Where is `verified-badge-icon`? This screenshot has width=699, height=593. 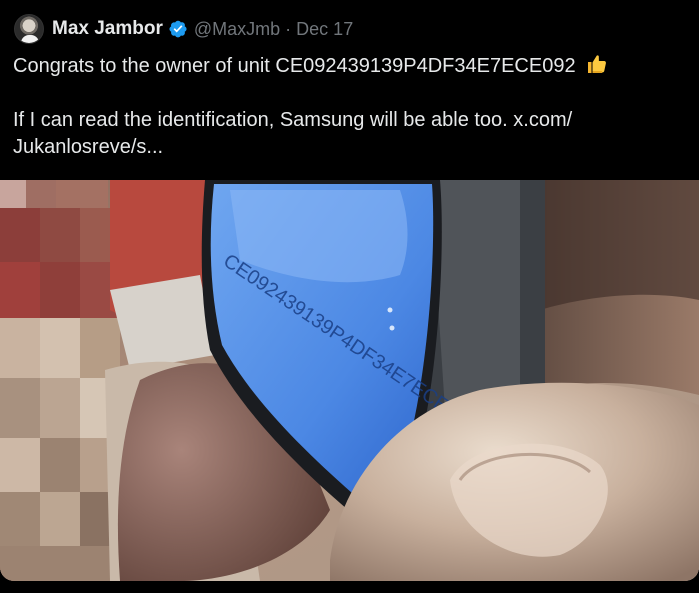
verified-badge-icon is located at coordinates (178, 29).